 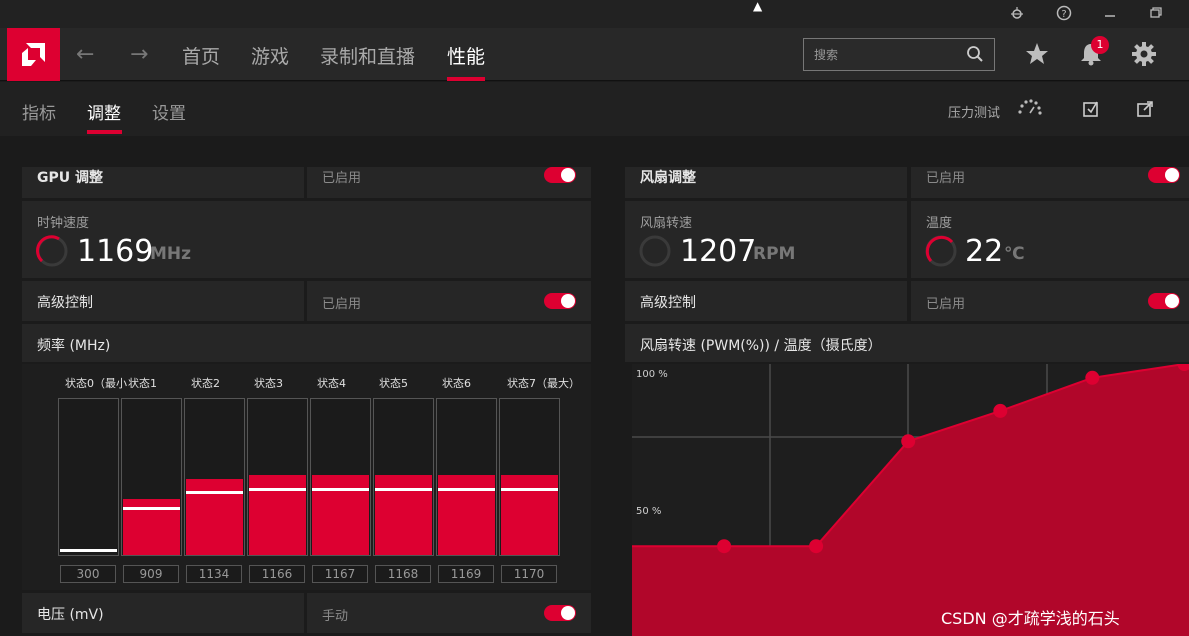 I want to click on active-tab-indicator, so click(x=466, y=79).